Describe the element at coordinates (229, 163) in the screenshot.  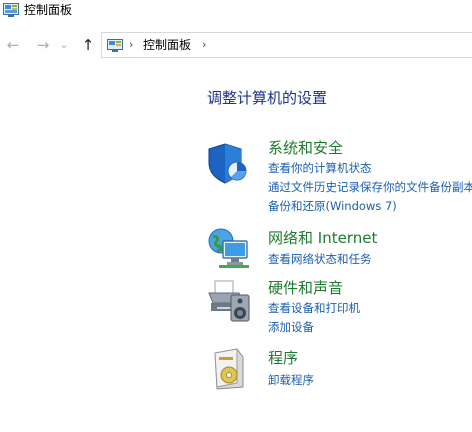
I see `shield-icon` at that location.